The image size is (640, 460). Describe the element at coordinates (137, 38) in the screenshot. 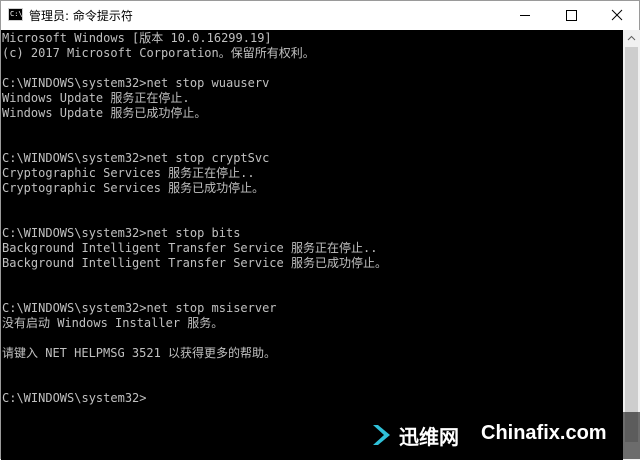

I see `console-line: Microsoft Windows [版本 10.0.16299.19]` at that location.